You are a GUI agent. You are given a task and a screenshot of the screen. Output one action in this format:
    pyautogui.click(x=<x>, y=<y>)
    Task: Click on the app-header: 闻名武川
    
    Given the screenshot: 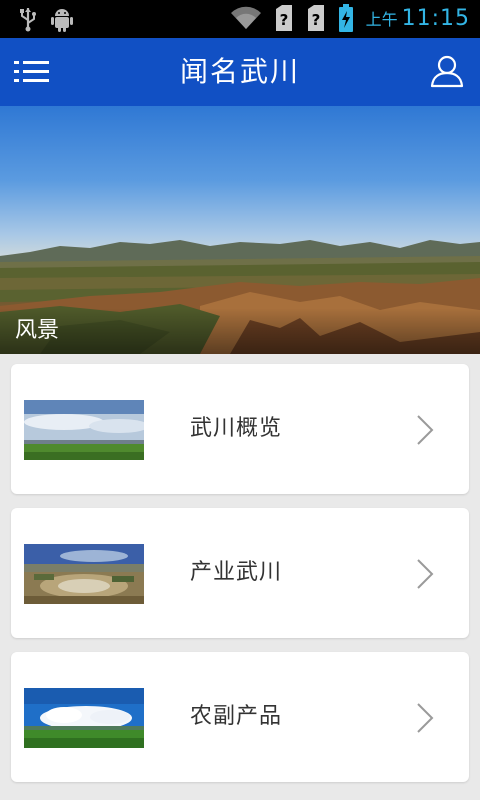 What is the action you would take?
    pyautogui.click(x=240, y=72)
    